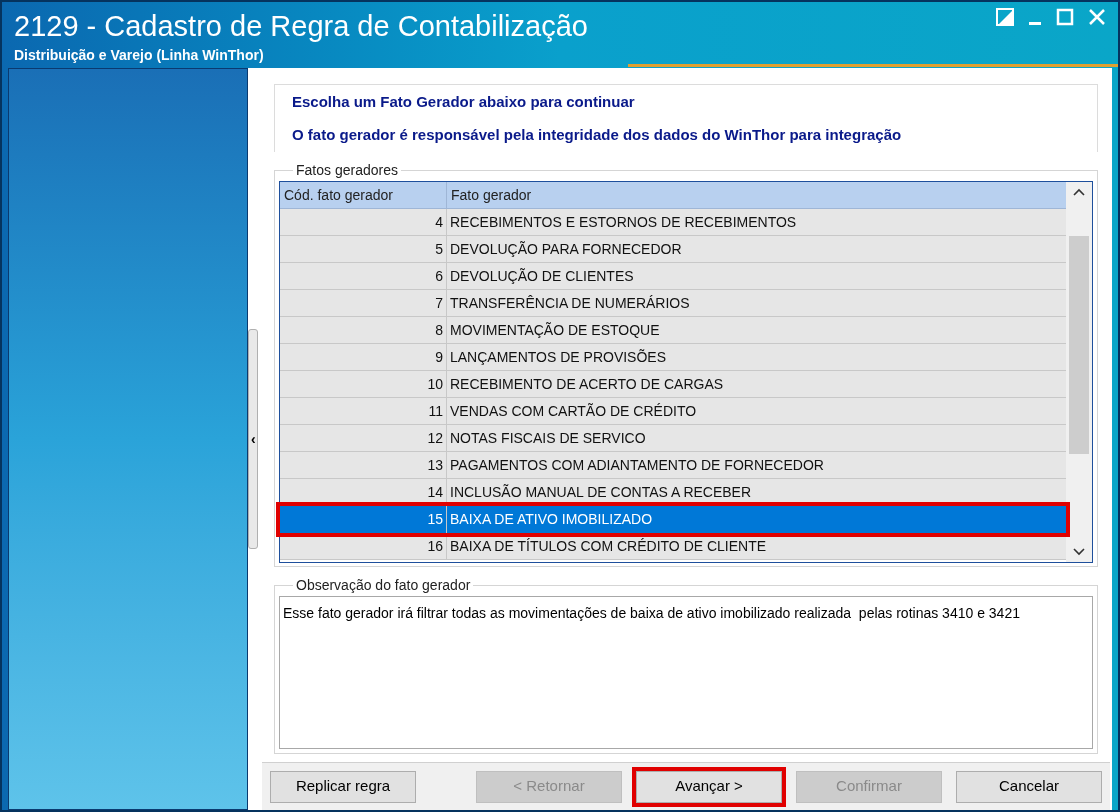 The image size is (1120, 812). What do you see at coordinates (363, 519) in the screenshot?
I see `table-cell: 15` at bounding box center [363, 519].